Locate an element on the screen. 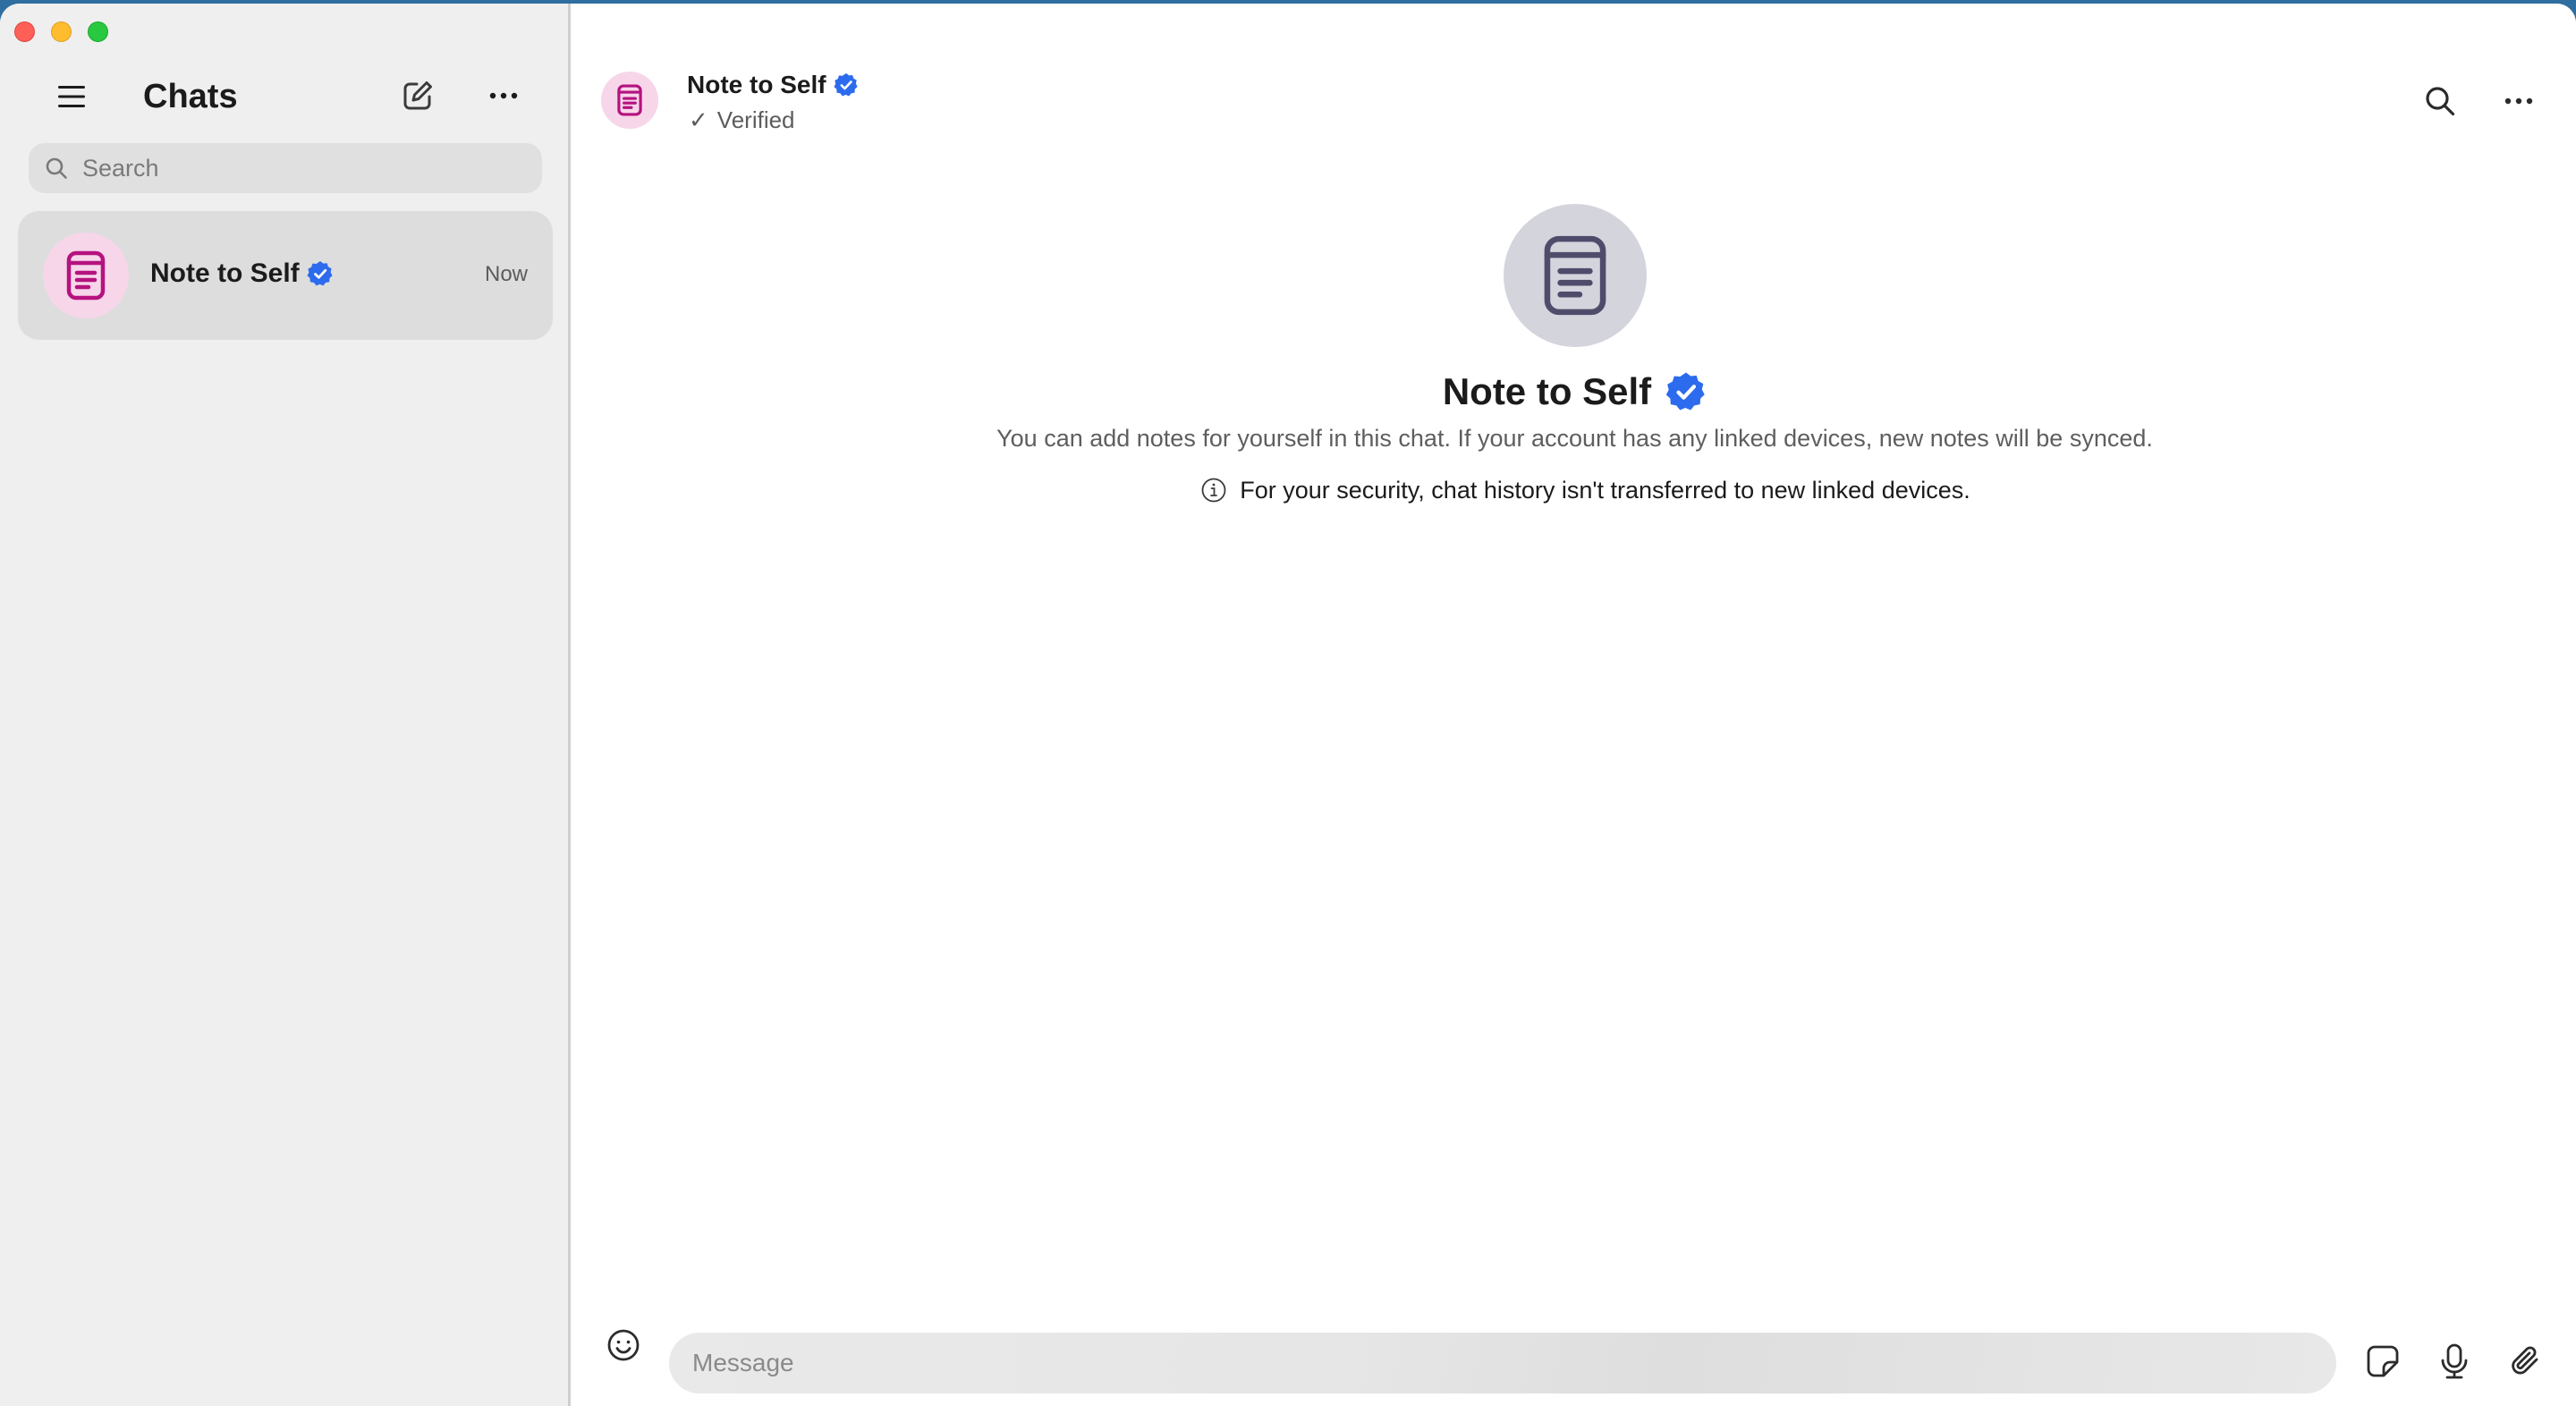  window-controls is located at coordinates (61, 32).